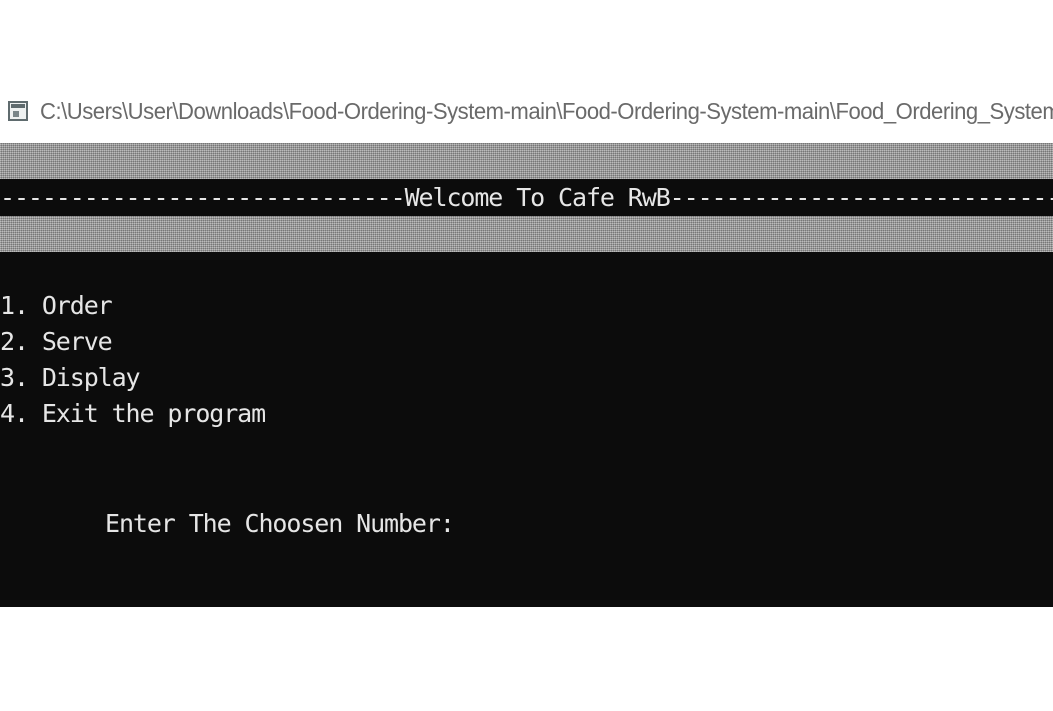 This screenshot has height=711, width=1053. What do you see at coordinates (56, 305) in the screenshot?
I see `menu-item-order: 1. Order` at bounding box center [56, 305].